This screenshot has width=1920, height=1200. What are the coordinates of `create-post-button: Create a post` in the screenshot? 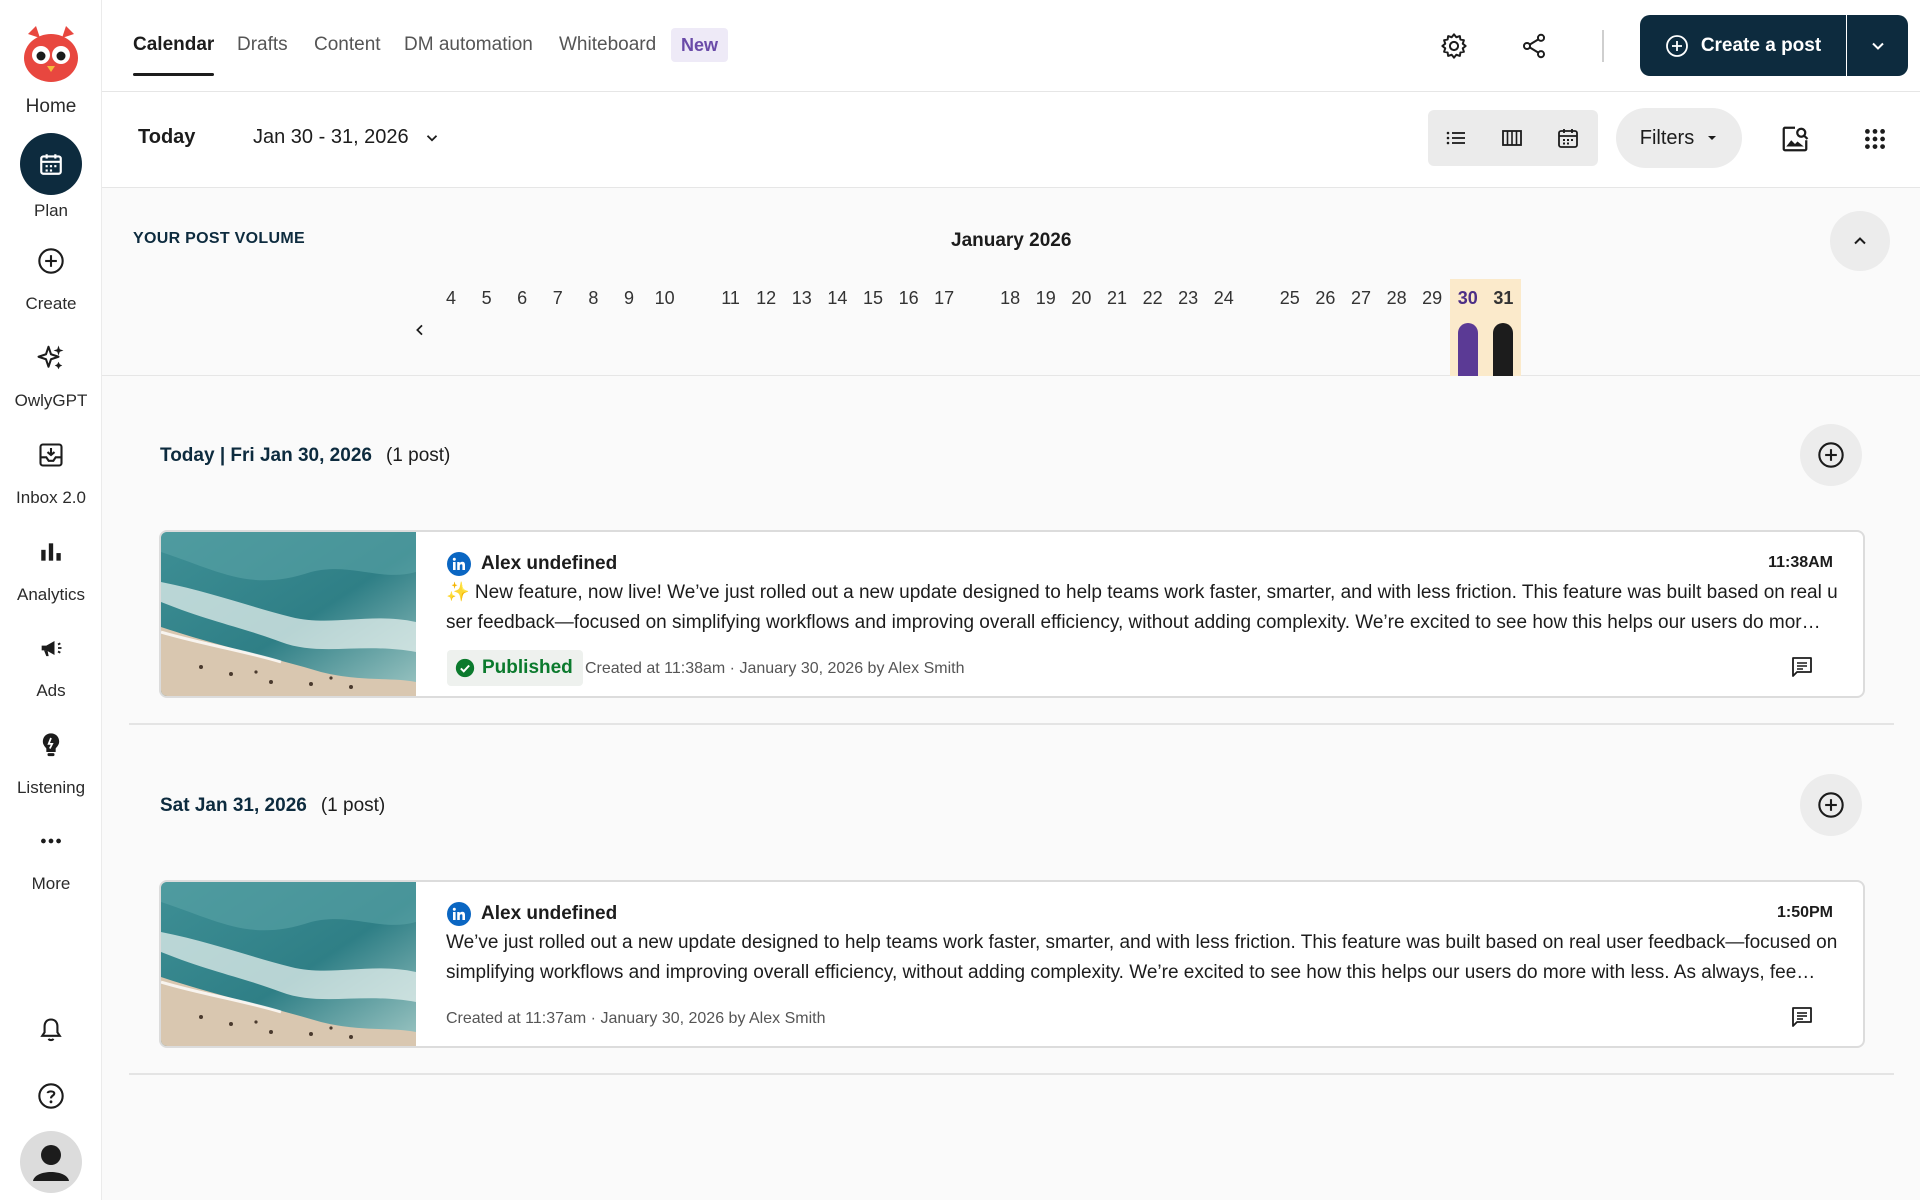 It's located at (1743, 45).